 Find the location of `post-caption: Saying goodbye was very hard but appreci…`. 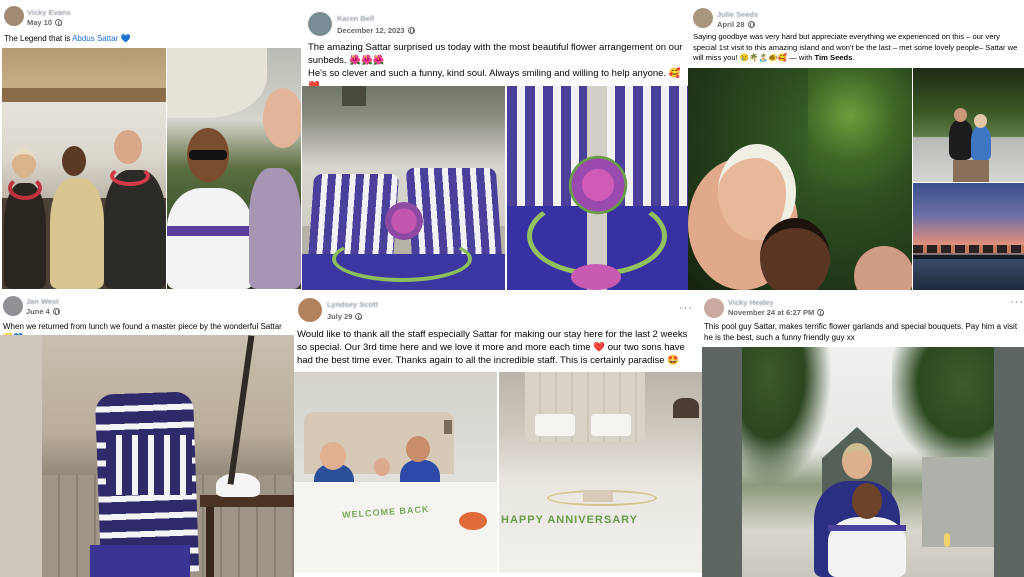

post-caption: Saying goodbye was very hard but appreci… is located at coordinates (858, 48).